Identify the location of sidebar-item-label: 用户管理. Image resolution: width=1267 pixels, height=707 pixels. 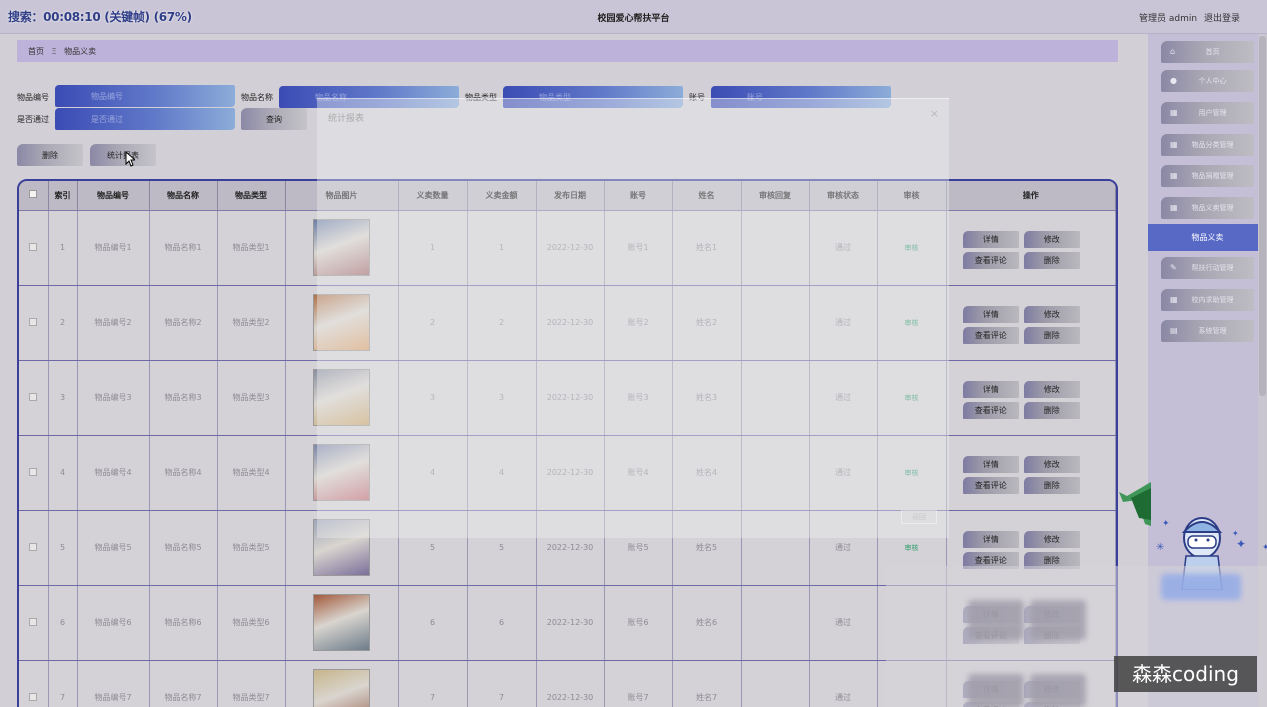
(1212, 113).